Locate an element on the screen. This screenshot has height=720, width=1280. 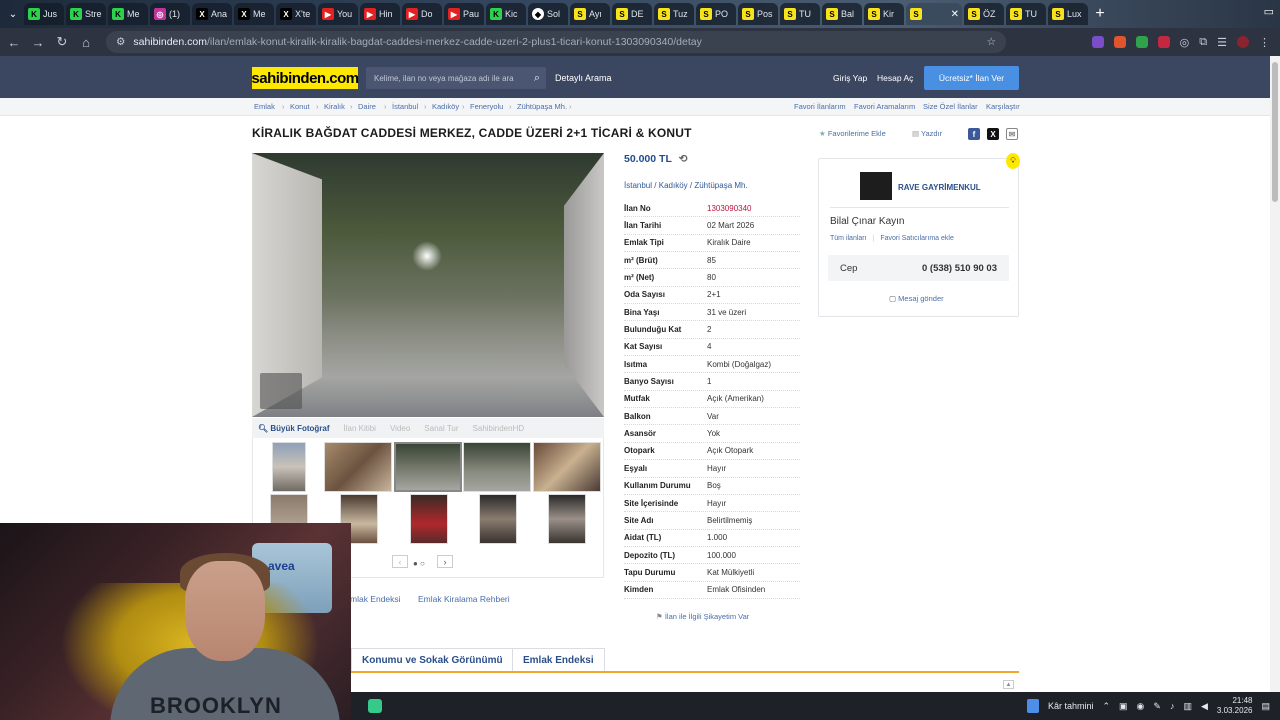
rental-guide-link: Emlak Kiralama Rehberi is located at coordinates (464, 599).